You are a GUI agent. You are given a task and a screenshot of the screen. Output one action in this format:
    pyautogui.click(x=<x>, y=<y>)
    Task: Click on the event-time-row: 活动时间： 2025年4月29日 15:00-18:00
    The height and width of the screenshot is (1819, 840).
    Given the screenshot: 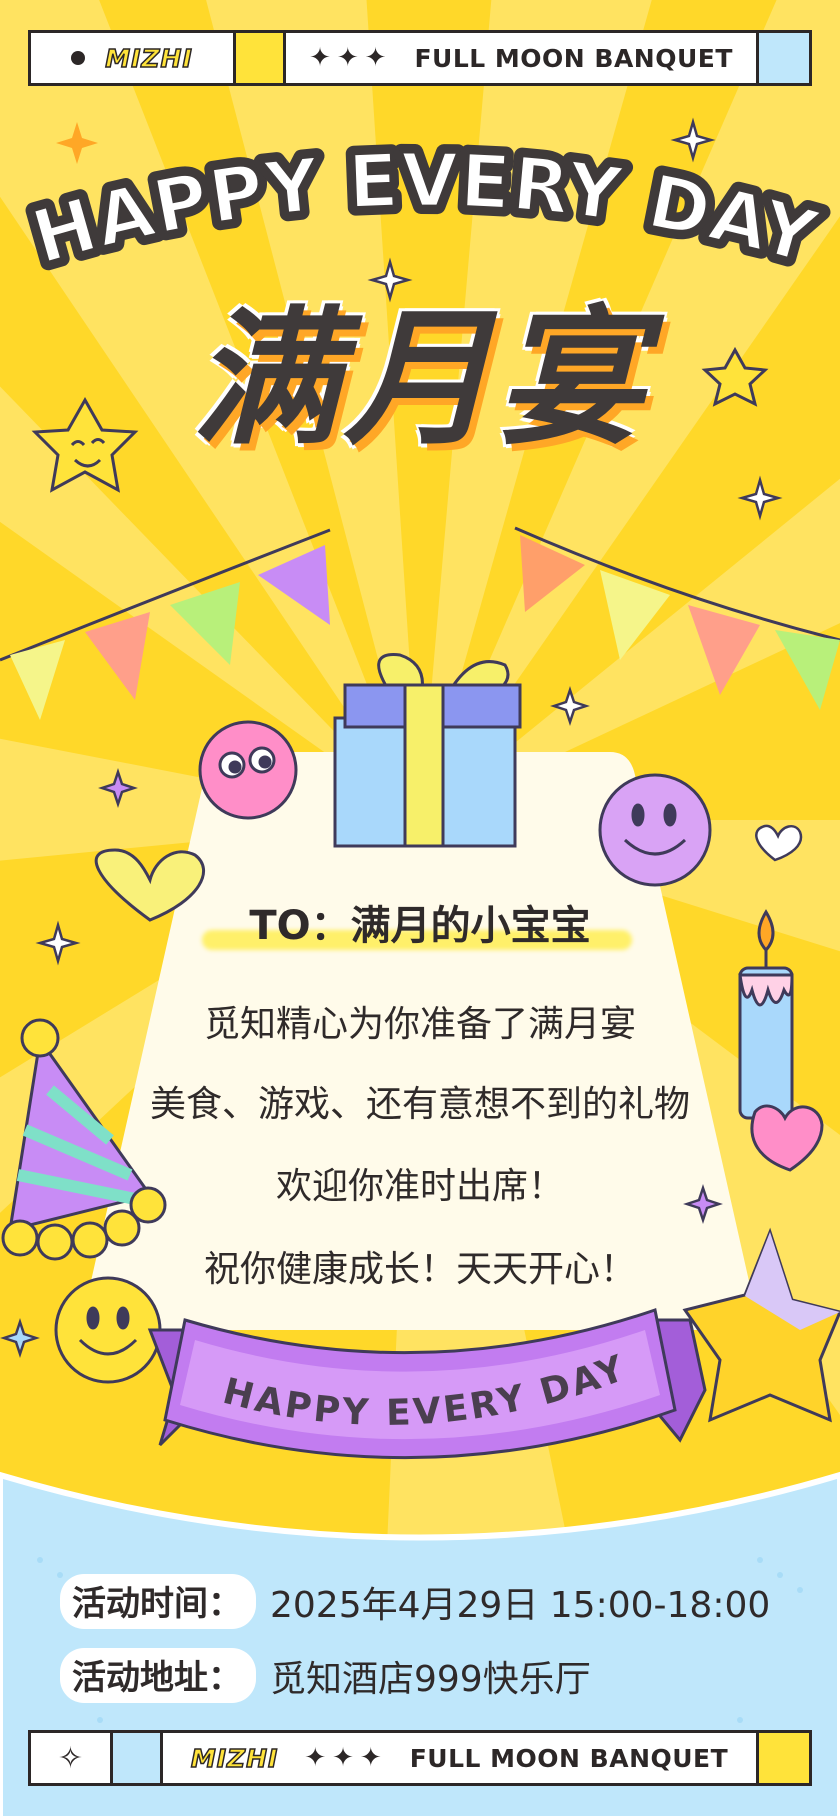 What is the action you would take?
    pyautogui.click(x=415, y=1601)
    